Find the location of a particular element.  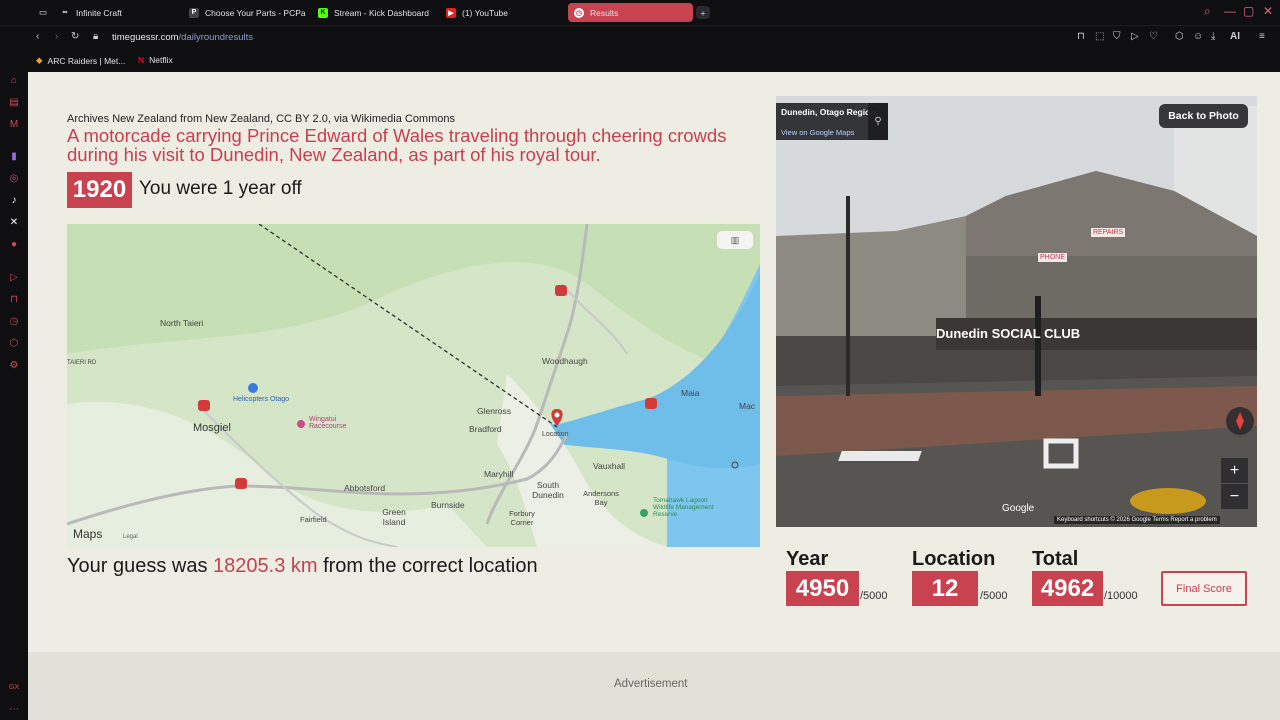

tab-youtube: ▶ (1) YouTube is located at coordinates (502, 12).